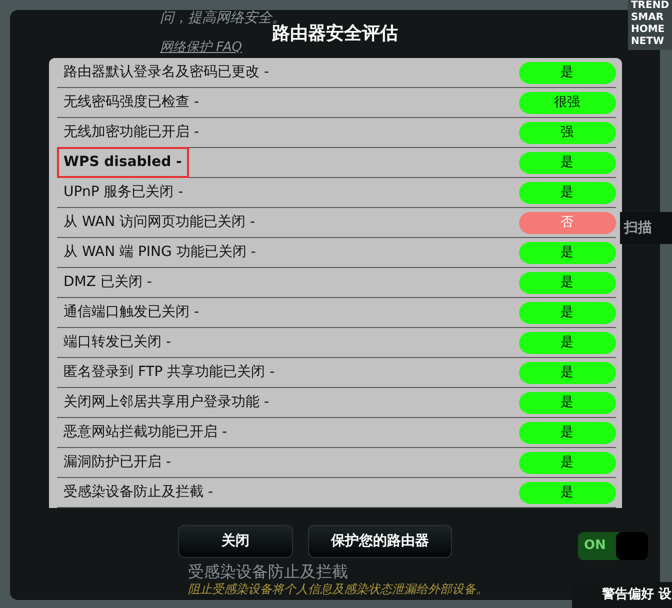 The image size is (672, 608). I want to click on check-label: 无线密码强度已检查 -, so click(131, 102).